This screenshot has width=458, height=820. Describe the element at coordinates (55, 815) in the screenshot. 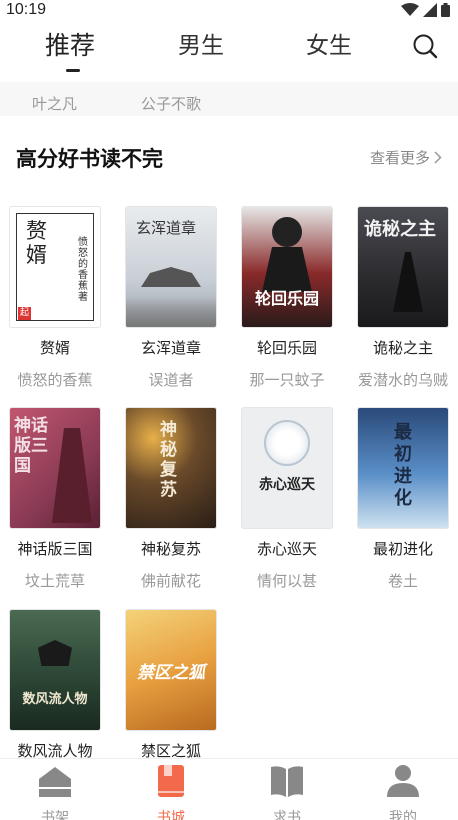

I see `nav-label: 书架` at that location.